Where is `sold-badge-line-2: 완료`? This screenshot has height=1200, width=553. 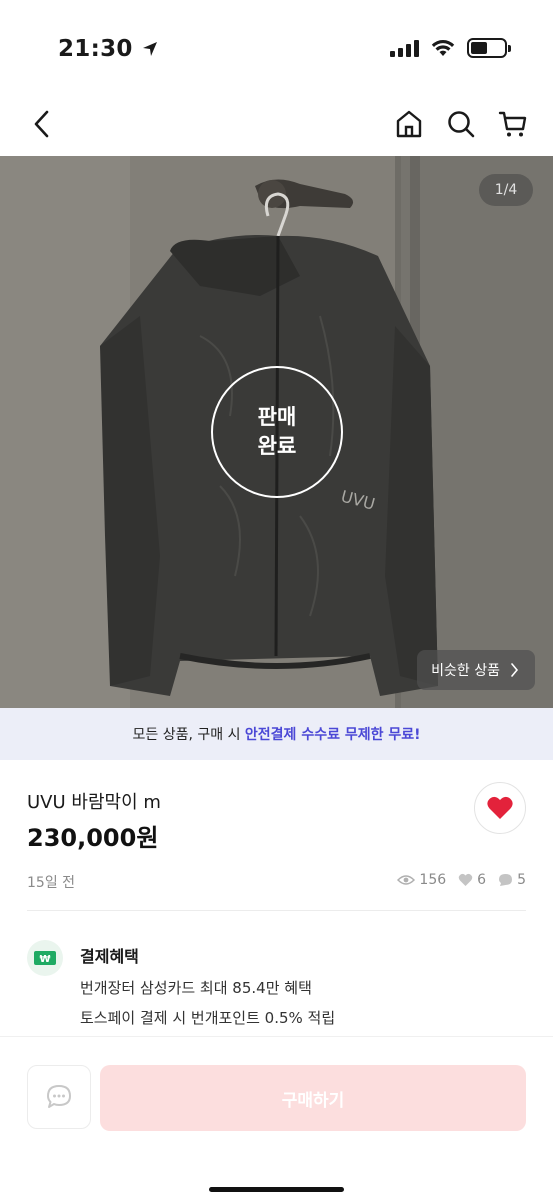
sold-badge-line-2: 완료 is located at coordinates (277, 446).